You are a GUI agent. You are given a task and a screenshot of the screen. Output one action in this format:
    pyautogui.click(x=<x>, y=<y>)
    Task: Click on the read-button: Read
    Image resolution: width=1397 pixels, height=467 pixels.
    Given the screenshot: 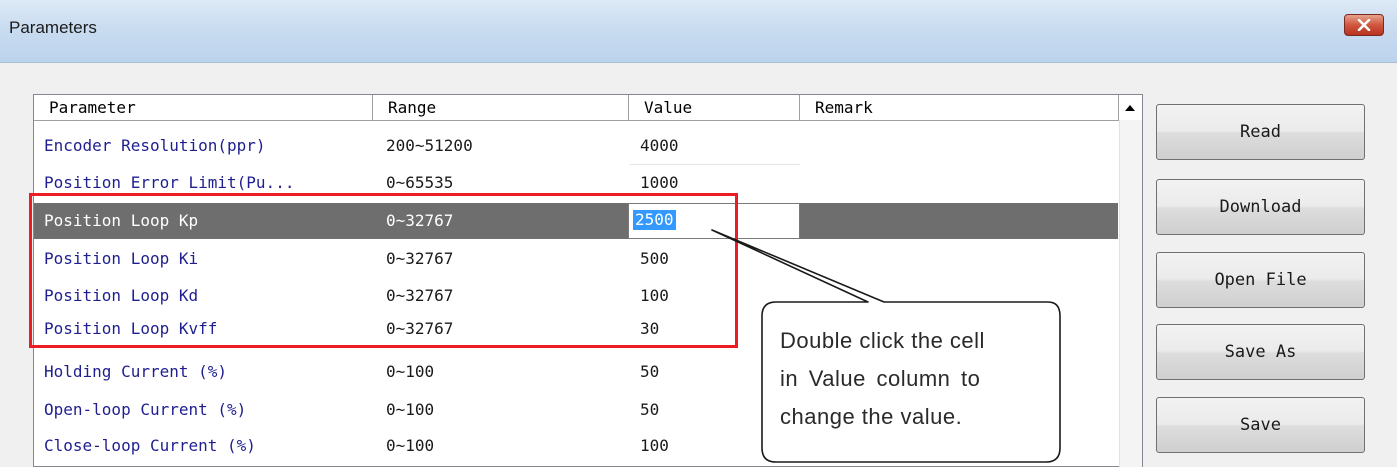 What is the action you would take?
    pyautogui.click(x=1260, y=132)
    